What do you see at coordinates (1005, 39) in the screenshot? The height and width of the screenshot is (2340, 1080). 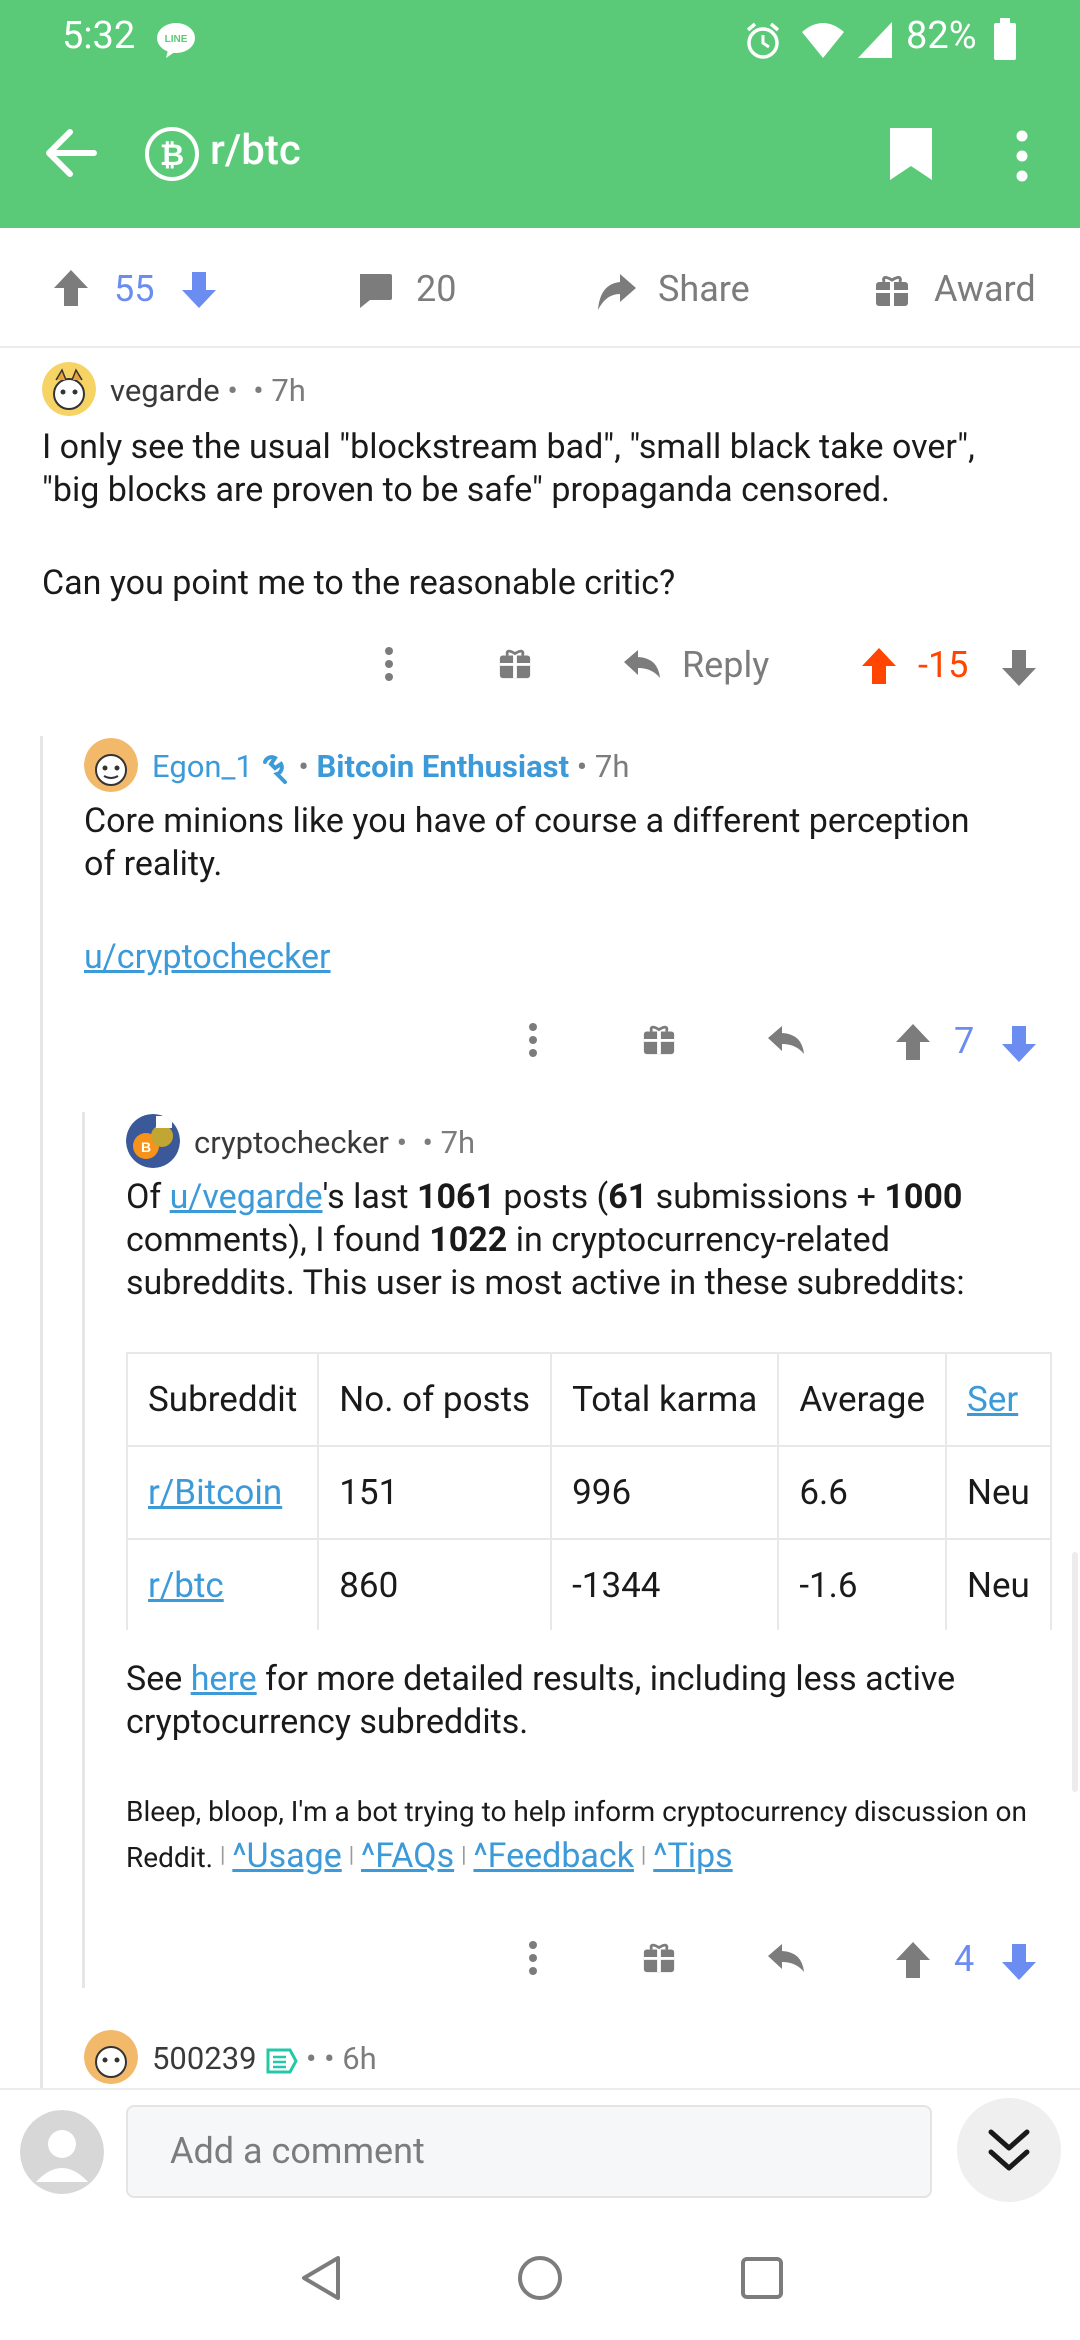 I see `battery-icon` at bounding box center [1005, 39].